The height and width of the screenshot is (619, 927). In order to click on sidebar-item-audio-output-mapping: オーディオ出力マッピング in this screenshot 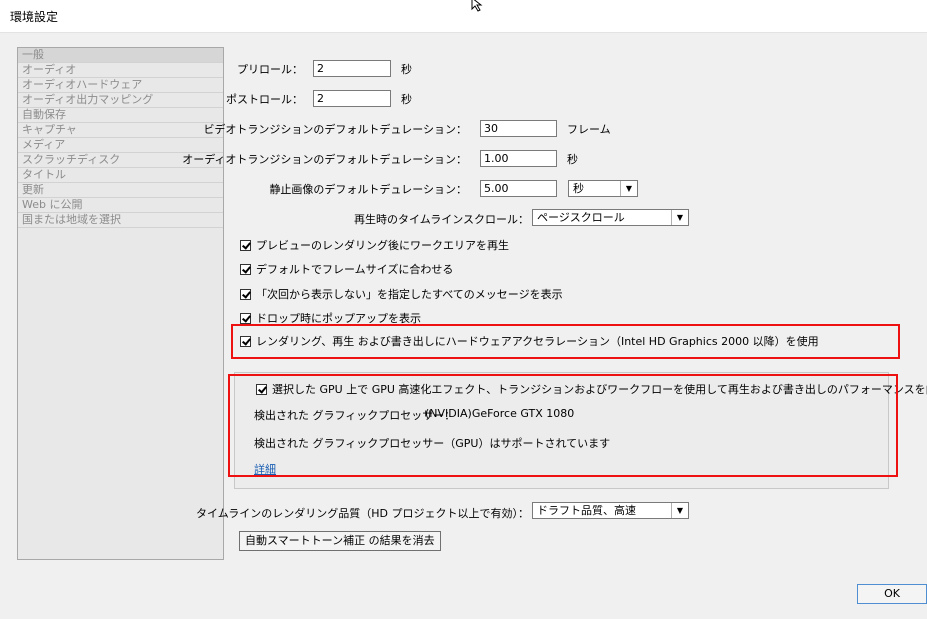, I will do `click(120, 100)`.